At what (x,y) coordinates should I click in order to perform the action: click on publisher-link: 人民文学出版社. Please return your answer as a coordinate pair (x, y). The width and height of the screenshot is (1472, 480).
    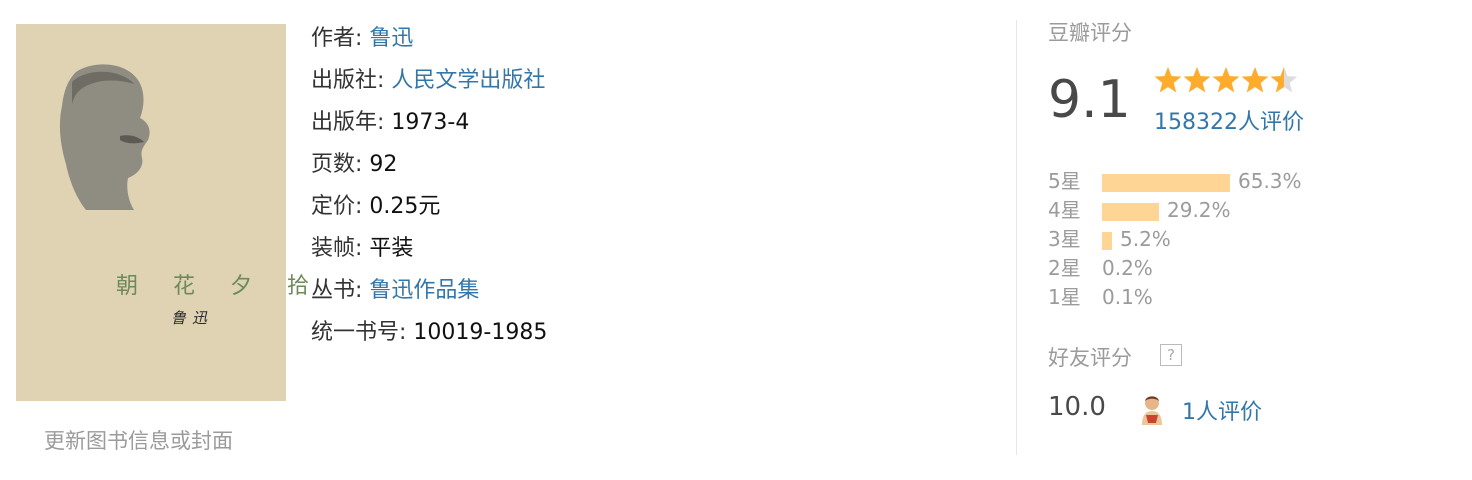
    Looking at the image, I should click on (468, 80).